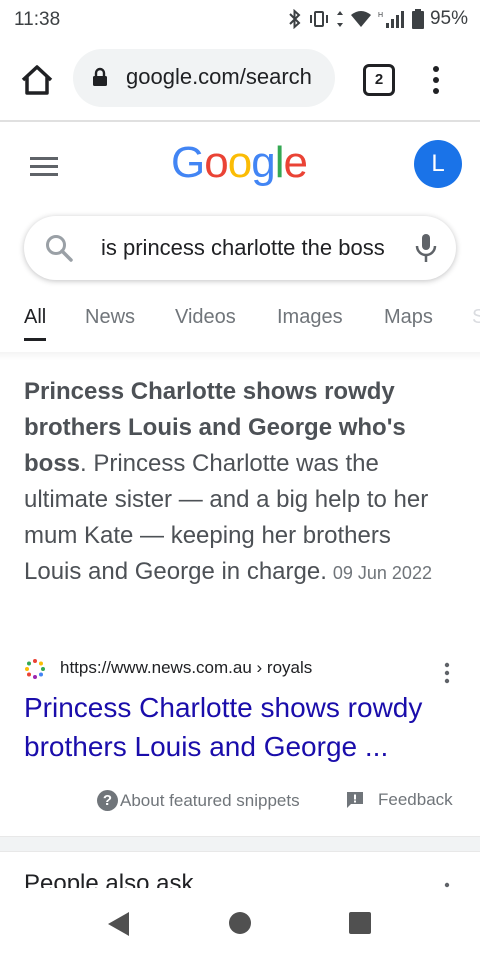 This screenshot has width=480, height=960. What do you see at coordinates (382, 573) in the screenshot?
I see `snippet-date: 09 Jun 2022` at bounding box center [382, 573].